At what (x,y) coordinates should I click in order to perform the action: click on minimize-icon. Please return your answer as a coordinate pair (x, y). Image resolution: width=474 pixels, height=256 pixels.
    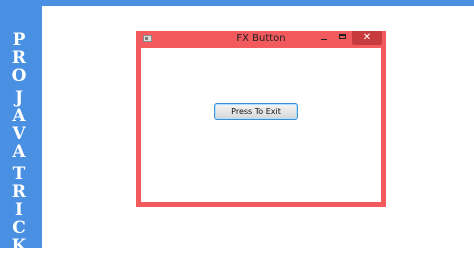
    Looking at the image, I should click on (324, 39).